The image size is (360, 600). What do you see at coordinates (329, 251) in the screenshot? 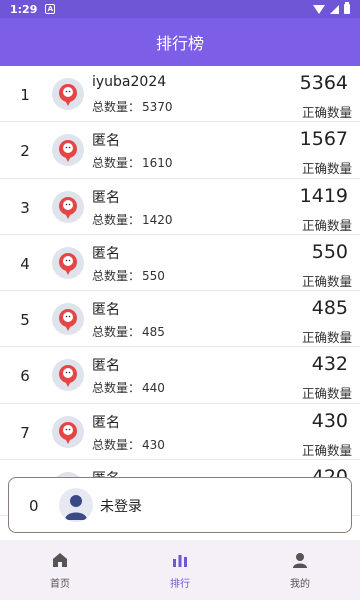
I see `correct-count: 550` at bounding box center [329, 251].